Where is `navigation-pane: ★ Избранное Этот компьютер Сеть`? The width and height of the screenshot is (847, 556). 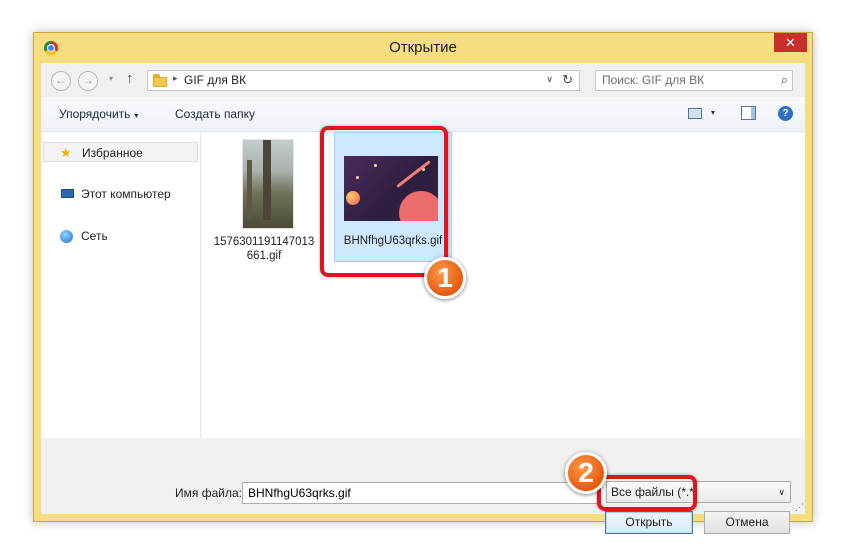
navigation-pane: ★ Избранное Этот компьютер Сеть is located at coordinates (121, 285).